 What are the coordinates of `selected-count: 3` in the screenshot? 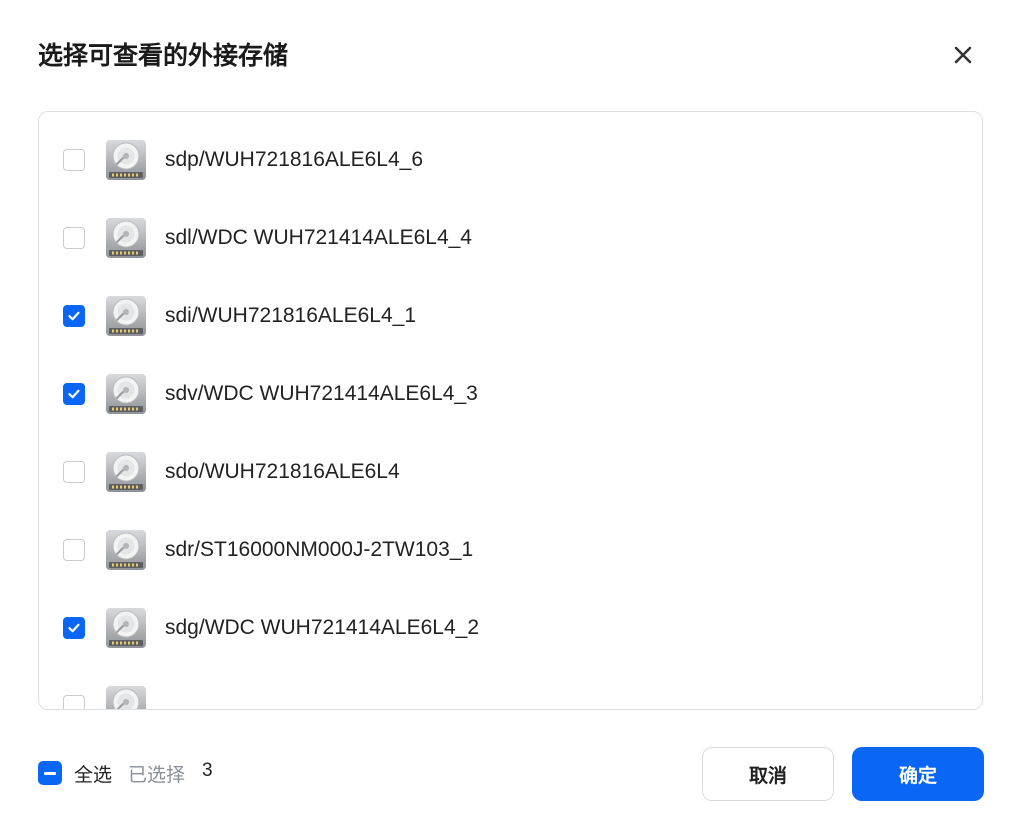 It's located at (207, 770).